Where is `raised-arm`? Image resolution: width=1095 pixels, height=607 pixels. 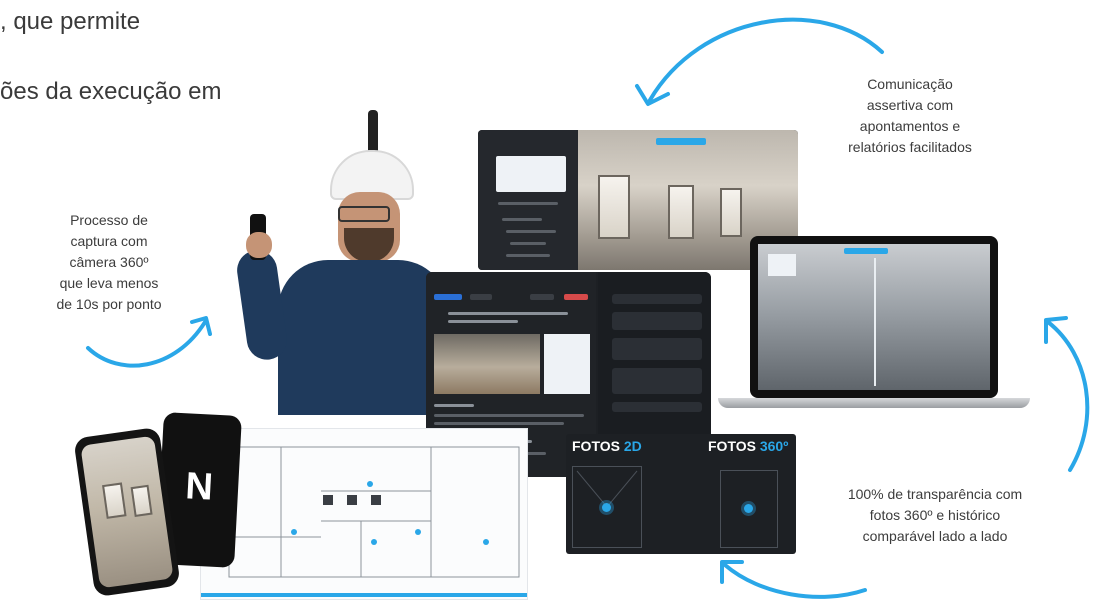 raised-arm is located at coordinates (262, 305).